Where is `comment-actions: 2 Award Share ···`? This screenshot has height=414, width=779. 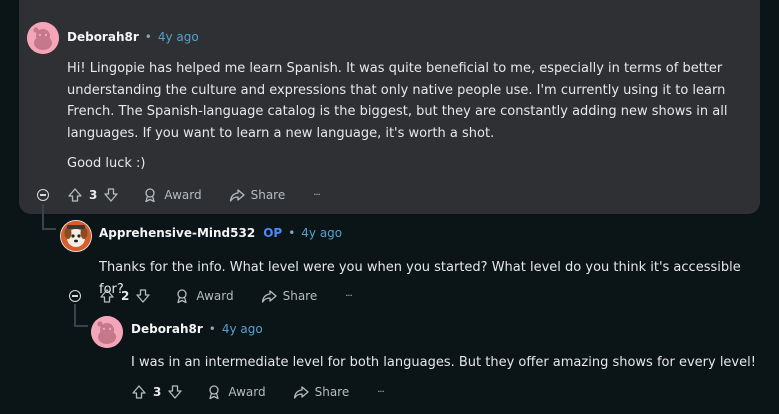 comment-actions: 2 Award Share ··· is located at coordinates (226, 296).